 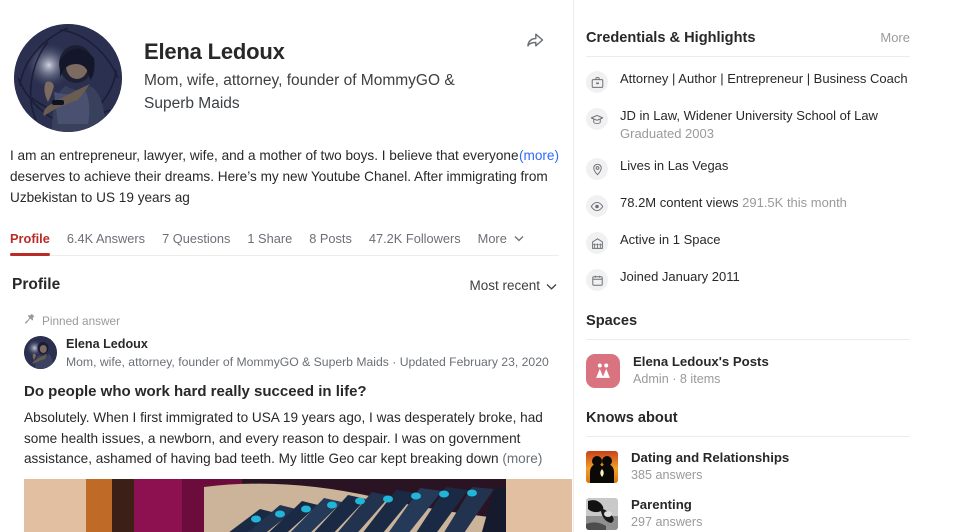 What do you see at coordinates (895, 37) in the screenshot?
I see `credentials-more-link: More` at bounding box center [895, 37].